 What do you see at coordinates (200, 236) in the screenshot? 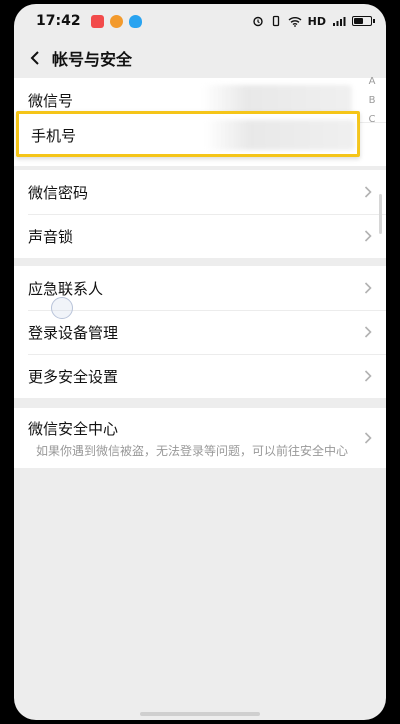
I see `voice-lock-row: 声音锁` at bounding box center [200, 236].